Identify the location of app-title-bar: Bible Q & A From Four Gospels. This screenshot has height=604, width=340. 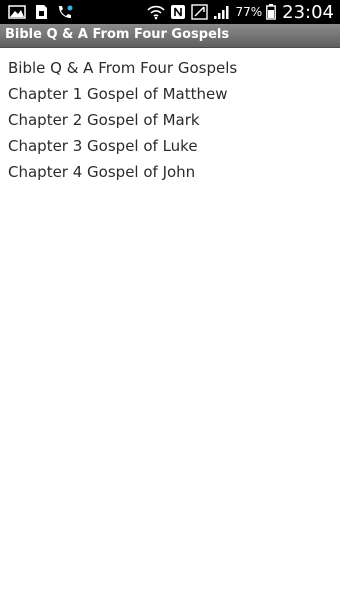
(170, 36).